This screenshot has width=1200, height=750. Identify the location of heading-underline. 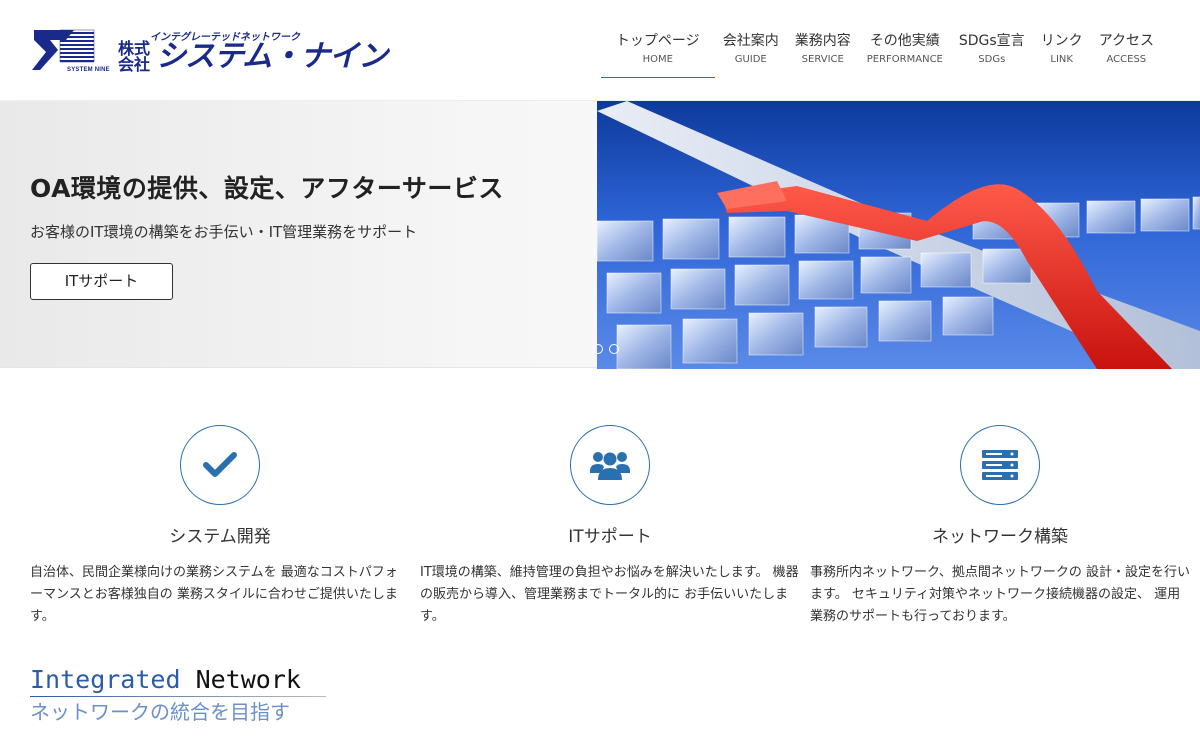
(178, 696).